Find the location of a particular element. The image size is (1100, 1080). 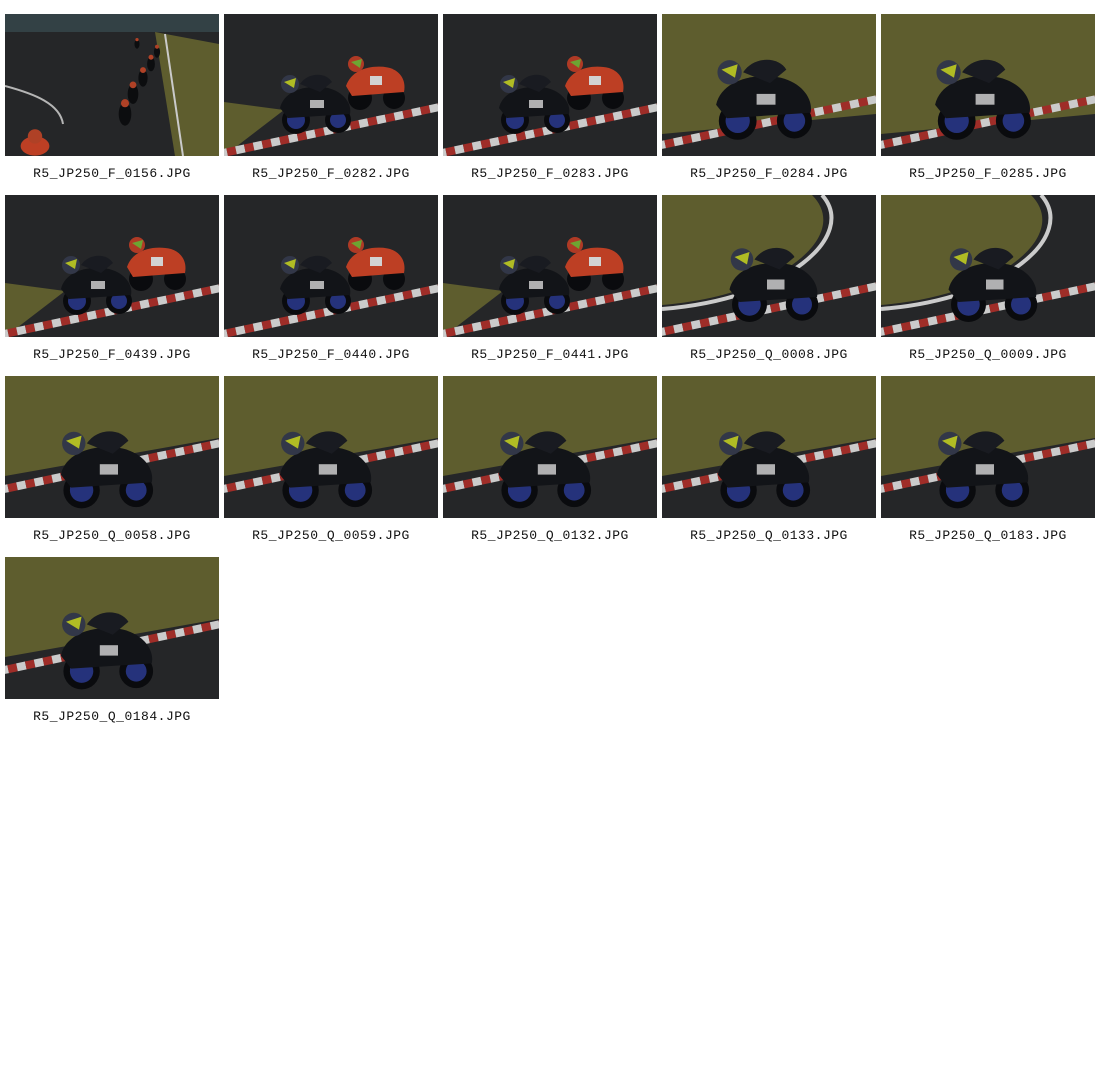

thumbnail-item: R5_JP250_Q_0184.JPG is located at coordinates (112, 647).